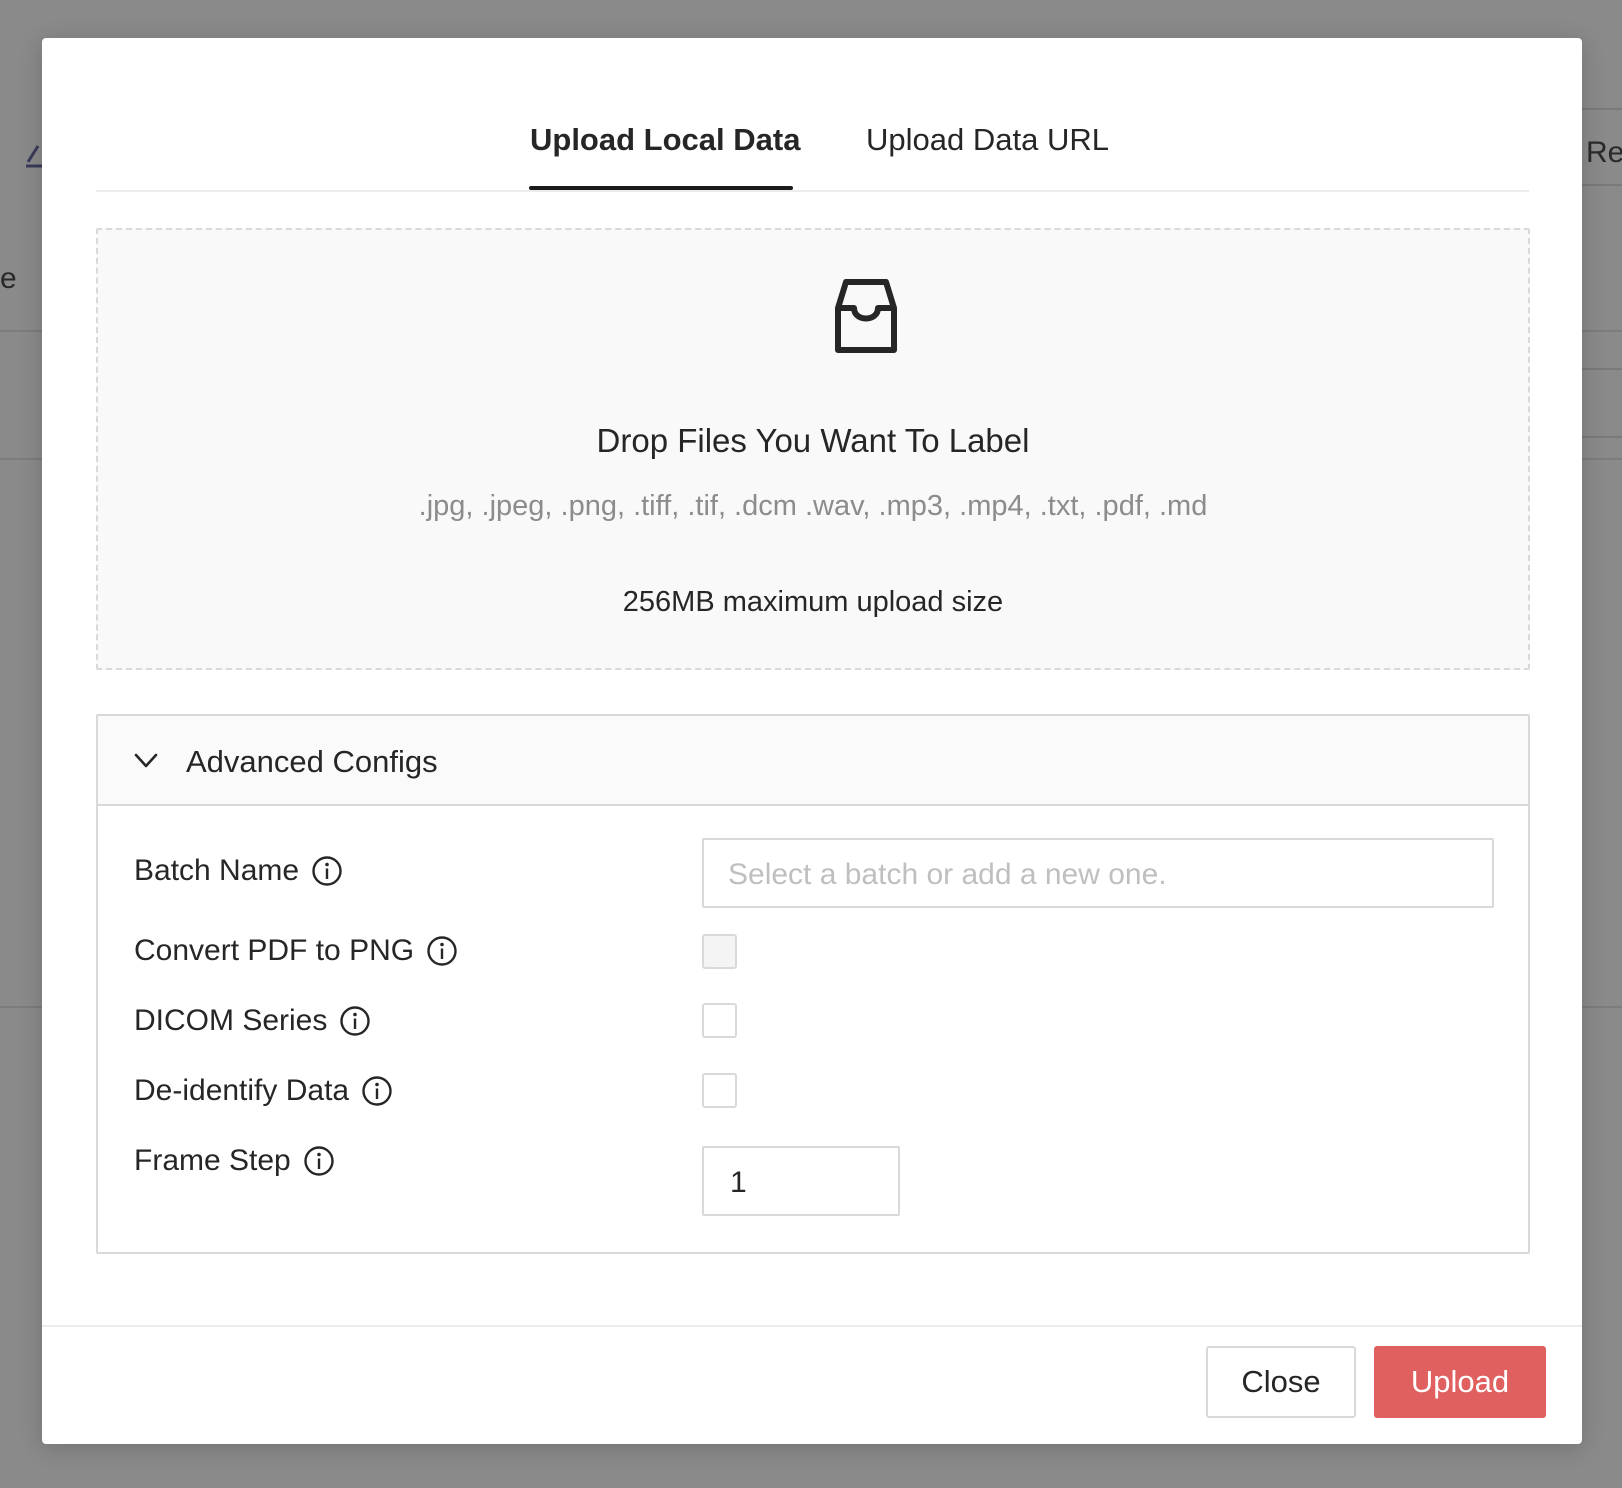 Image resolution: width=1622 pixels, height=1488 pixels. Describe the element at coordinates (813, 440) in the screenshot. I see `dropzone-title: Drop Files You Want To Label` at that location.